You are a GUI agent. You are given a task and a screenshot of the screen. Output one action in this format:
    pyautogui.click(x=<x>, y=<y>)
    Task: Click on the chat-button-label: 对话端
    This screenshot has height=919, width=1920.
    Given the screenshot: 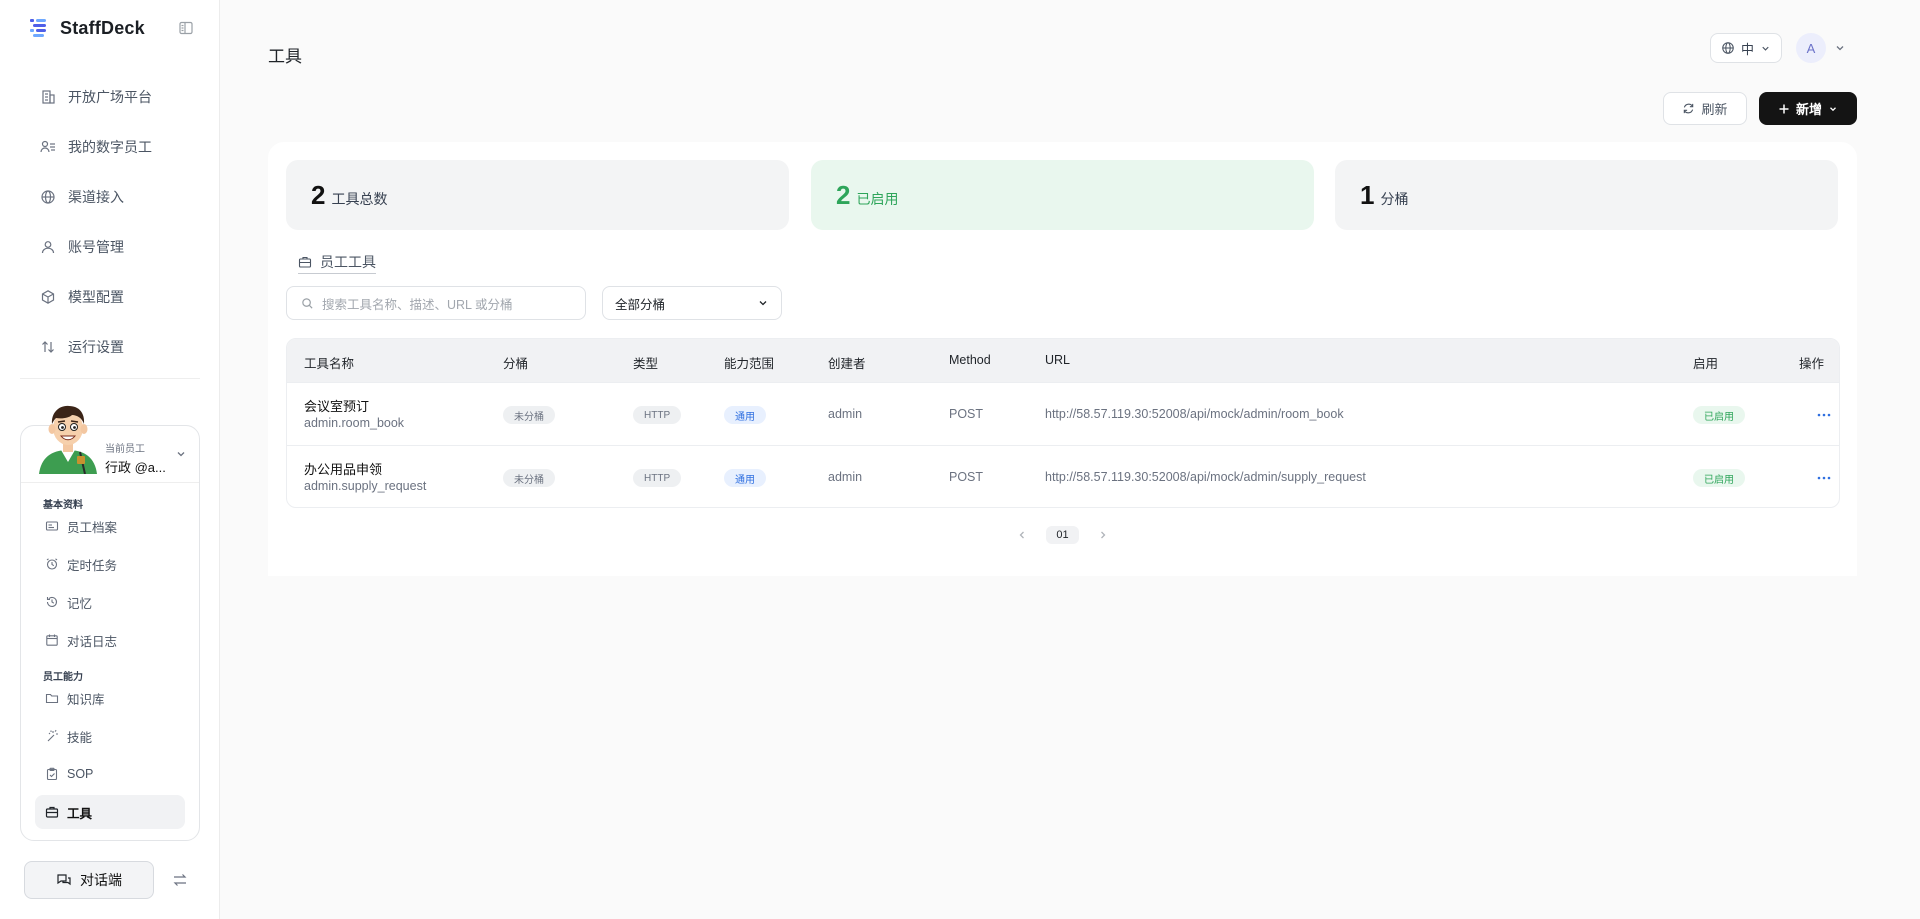 What is the action you would take?
    pyautogui.click(x=101, y=880)
    